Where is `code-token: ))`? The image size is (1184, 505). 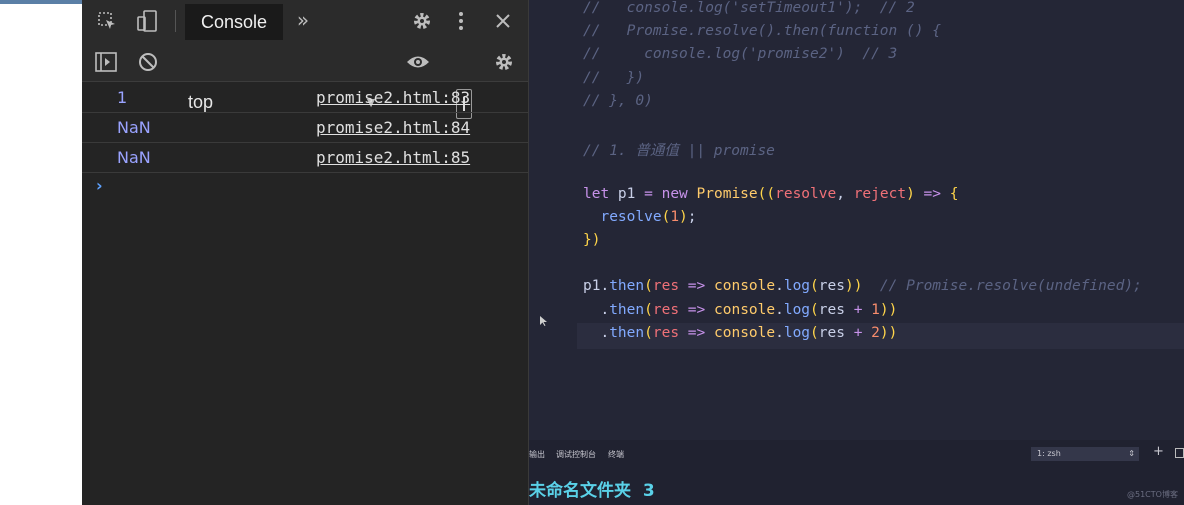 code-token: )) is located at coordinates (888, 332).